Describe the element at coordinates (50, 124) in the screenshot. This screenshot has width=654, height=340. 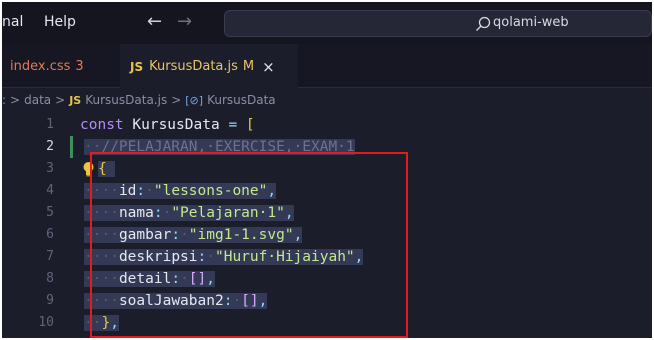
I see `line-number: 1` at that location.